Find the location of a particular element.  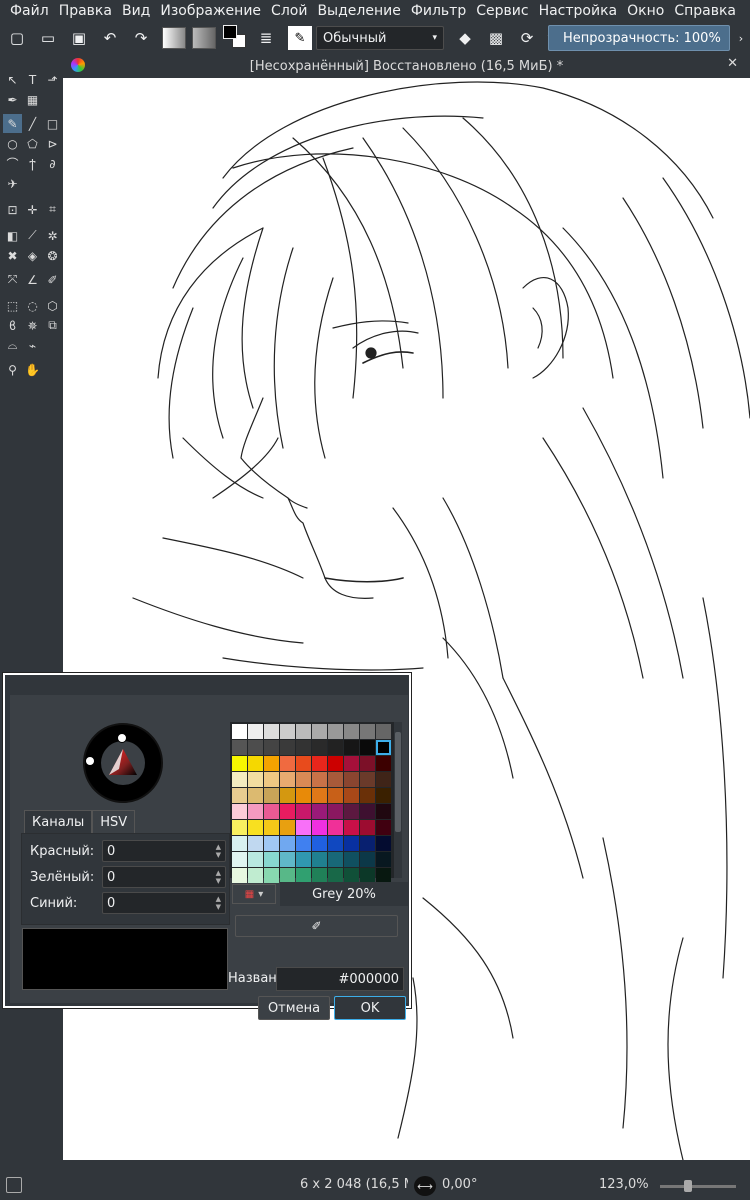

reference-images-tool-icon: ▦ is located at coordinates (32, 99).